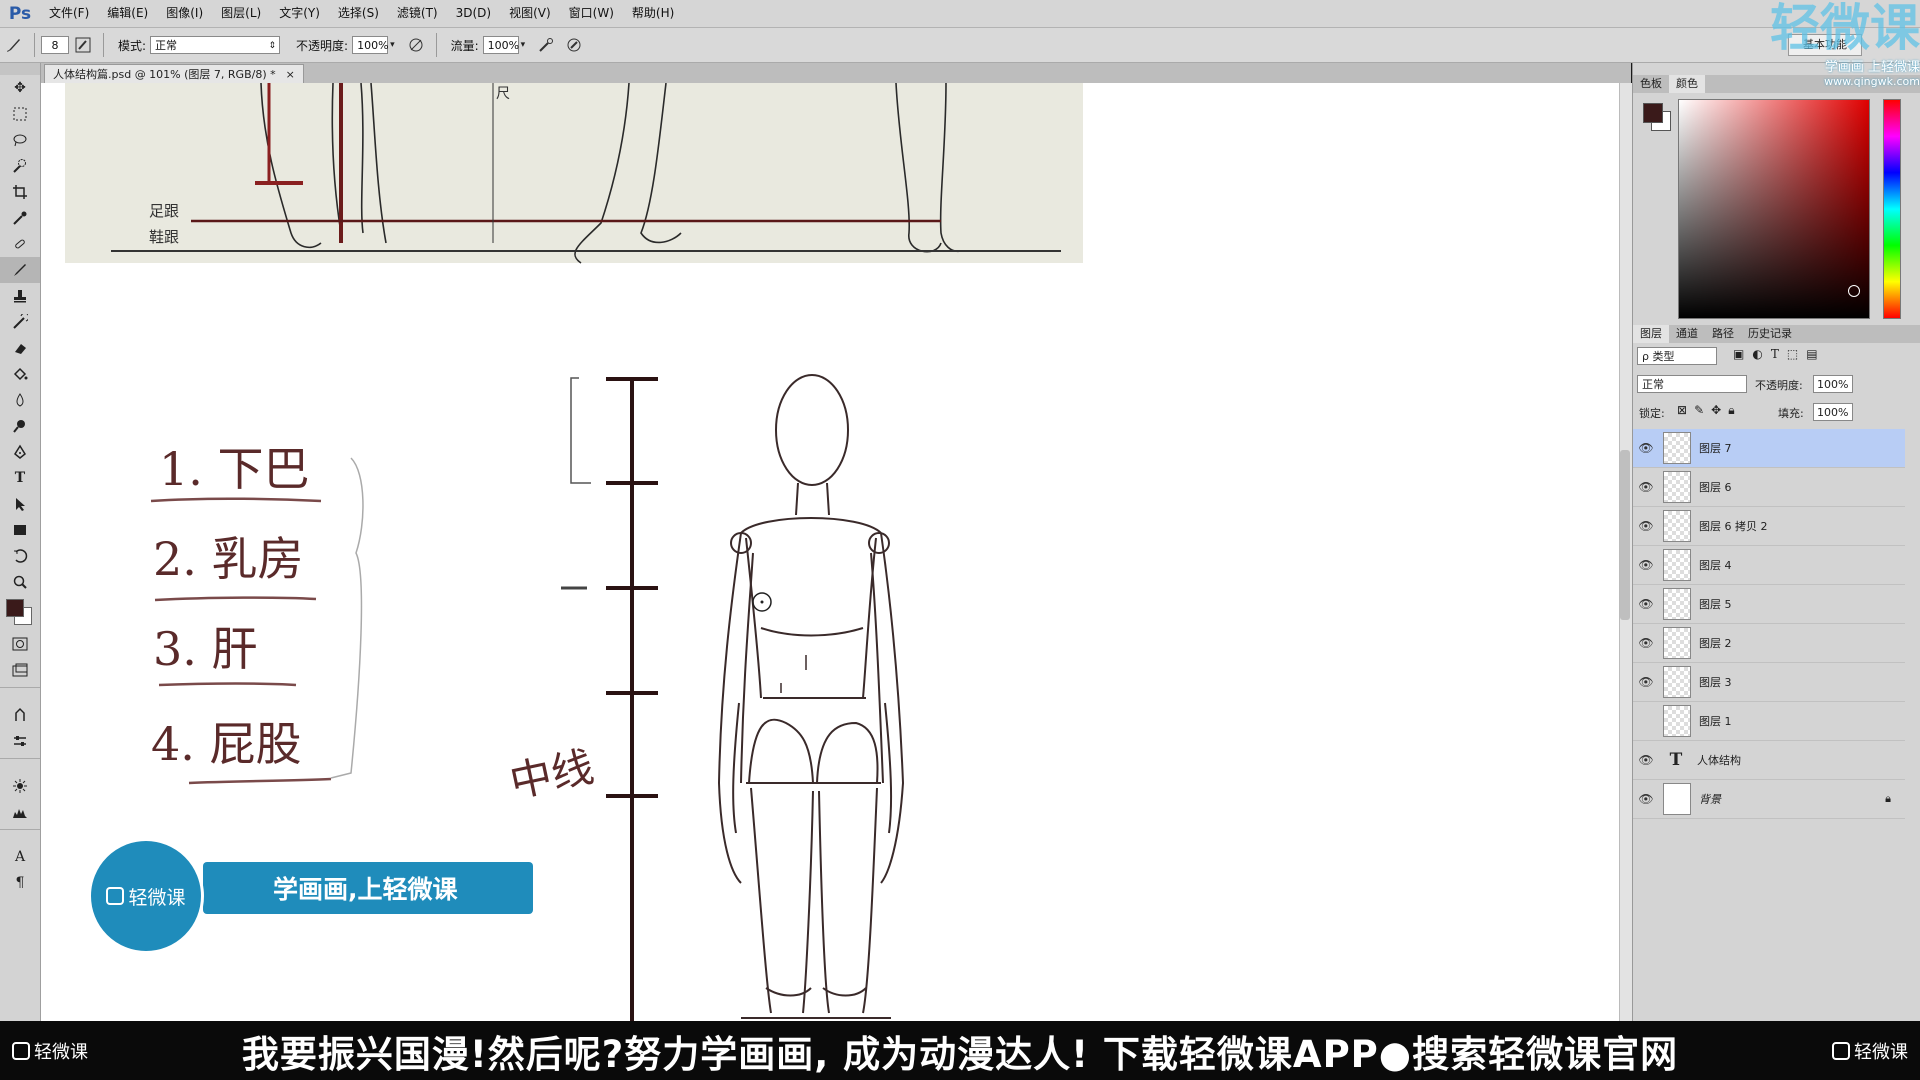 This screenshot has height=1080, width=1920. What do you see at coordinates (20, 140) in the screenshot?
I see `lasso-tool-icon` at bounding box center [20, 140].